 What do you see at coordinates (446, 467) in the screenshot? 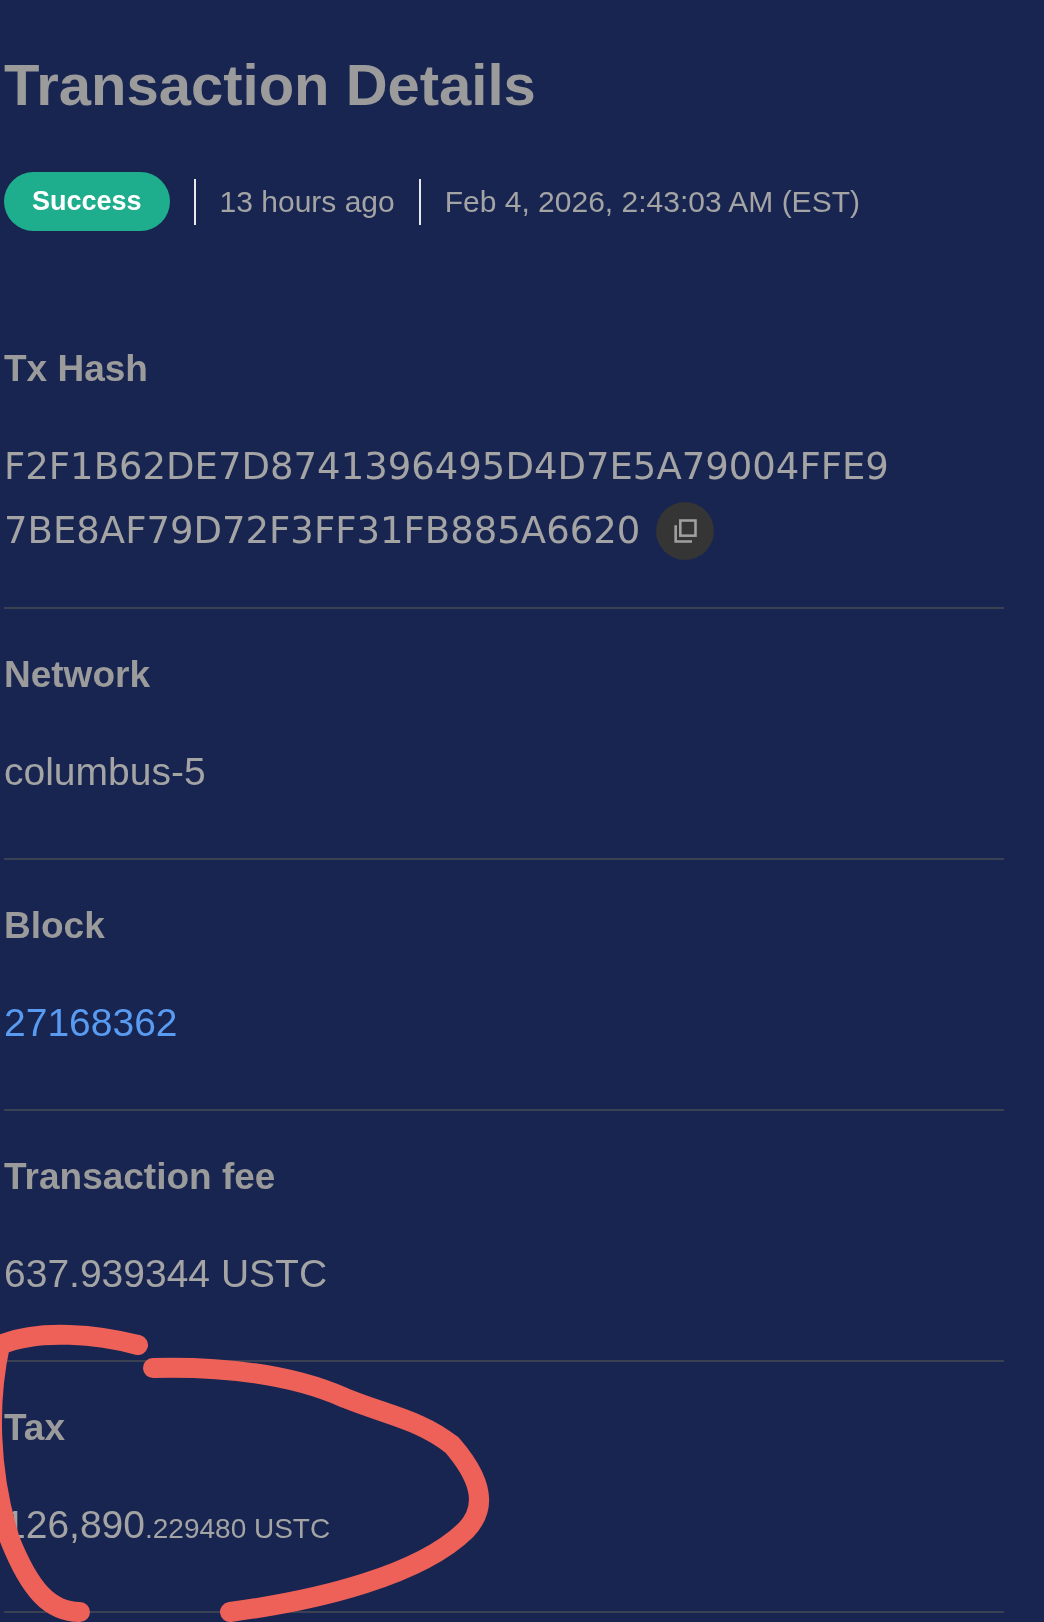
I see `tx-hash: F2F1B62DE7D8741396495D4D7E5A79004FFE9` at bounding box center [446, 467].